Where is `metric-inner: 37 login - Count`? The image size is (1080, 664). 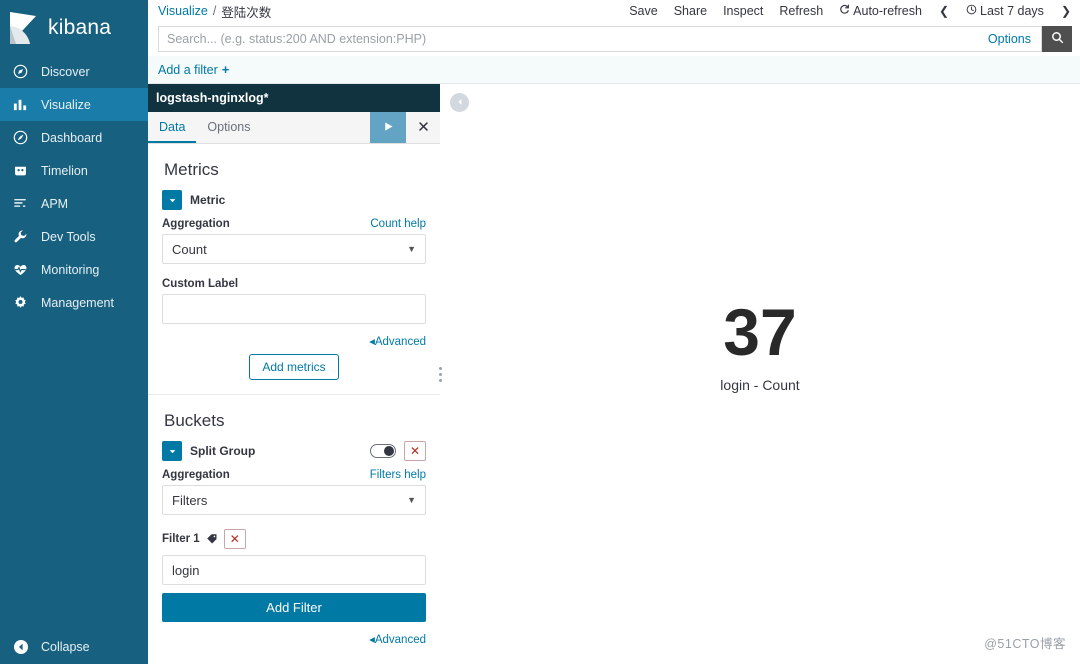 metric-inner: 37 login - Count is located at coordinates (759, 346).